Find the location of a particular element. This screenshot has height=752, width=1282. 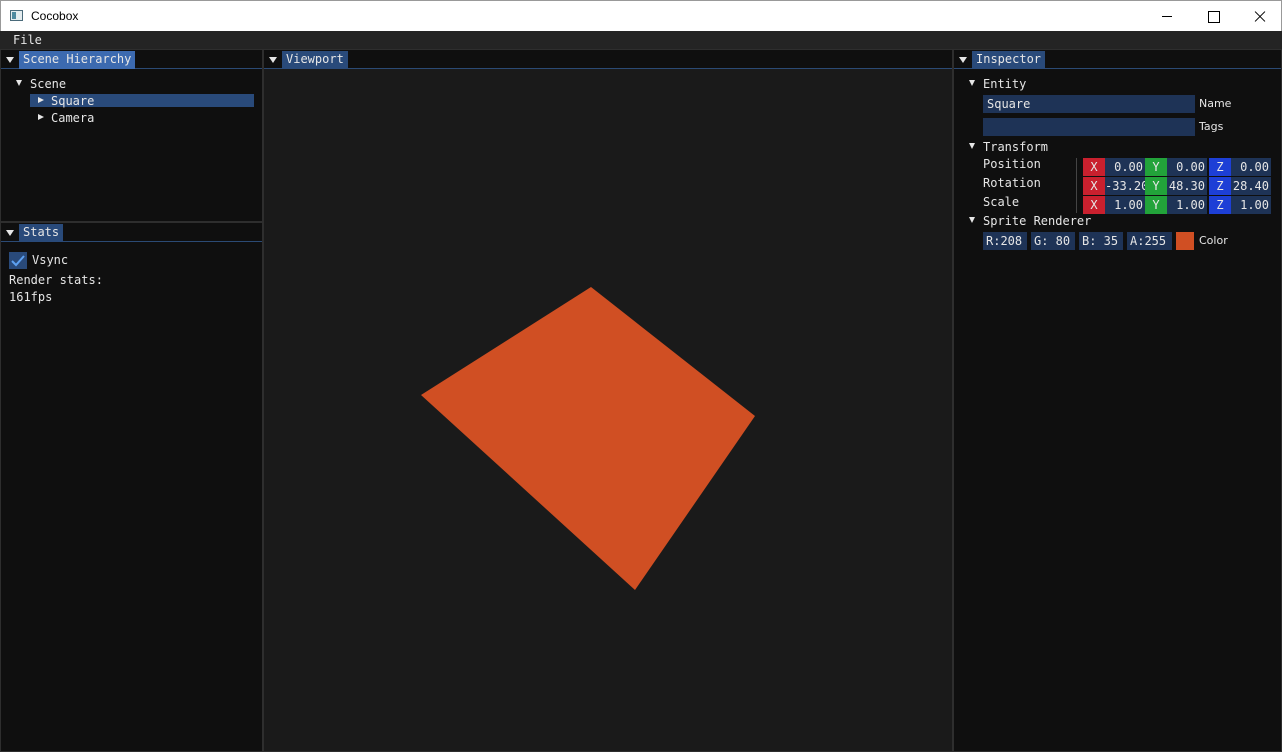

tags-label: Tags is located at coordinates (1211, 126).